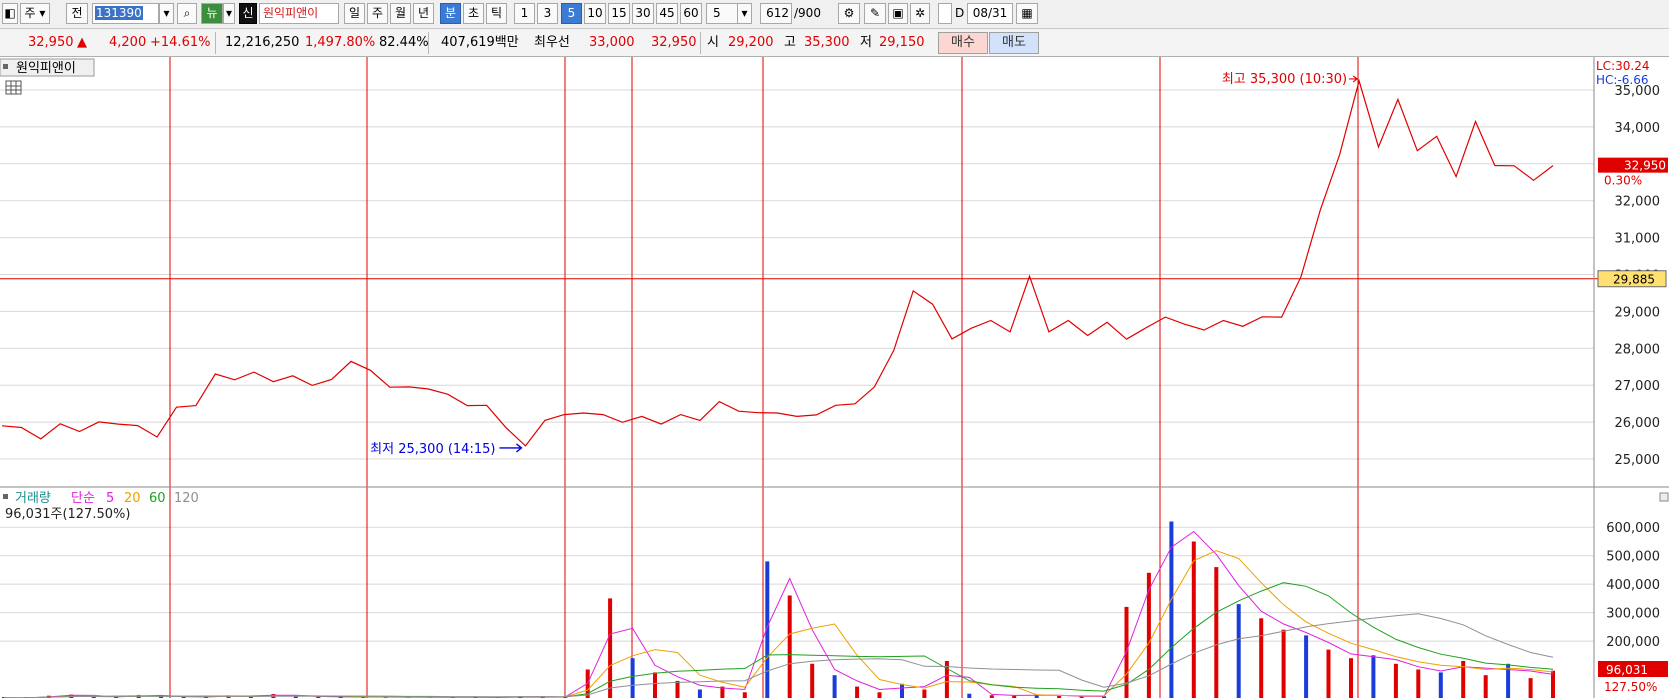 Image resolution: width=1669 pixels, height=698 pixels. Describe the element at coordinates (5, 66) in the screenshot. I see `pane-handle-icon` at that location.